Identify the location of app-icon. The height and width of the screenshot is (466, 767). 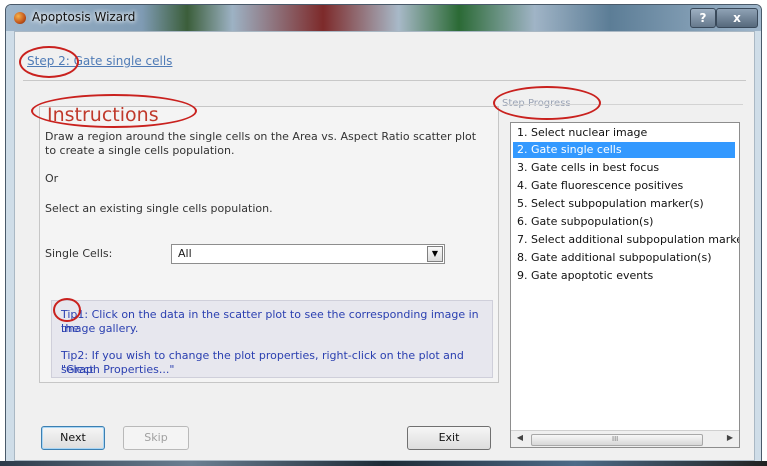
(20, 18).